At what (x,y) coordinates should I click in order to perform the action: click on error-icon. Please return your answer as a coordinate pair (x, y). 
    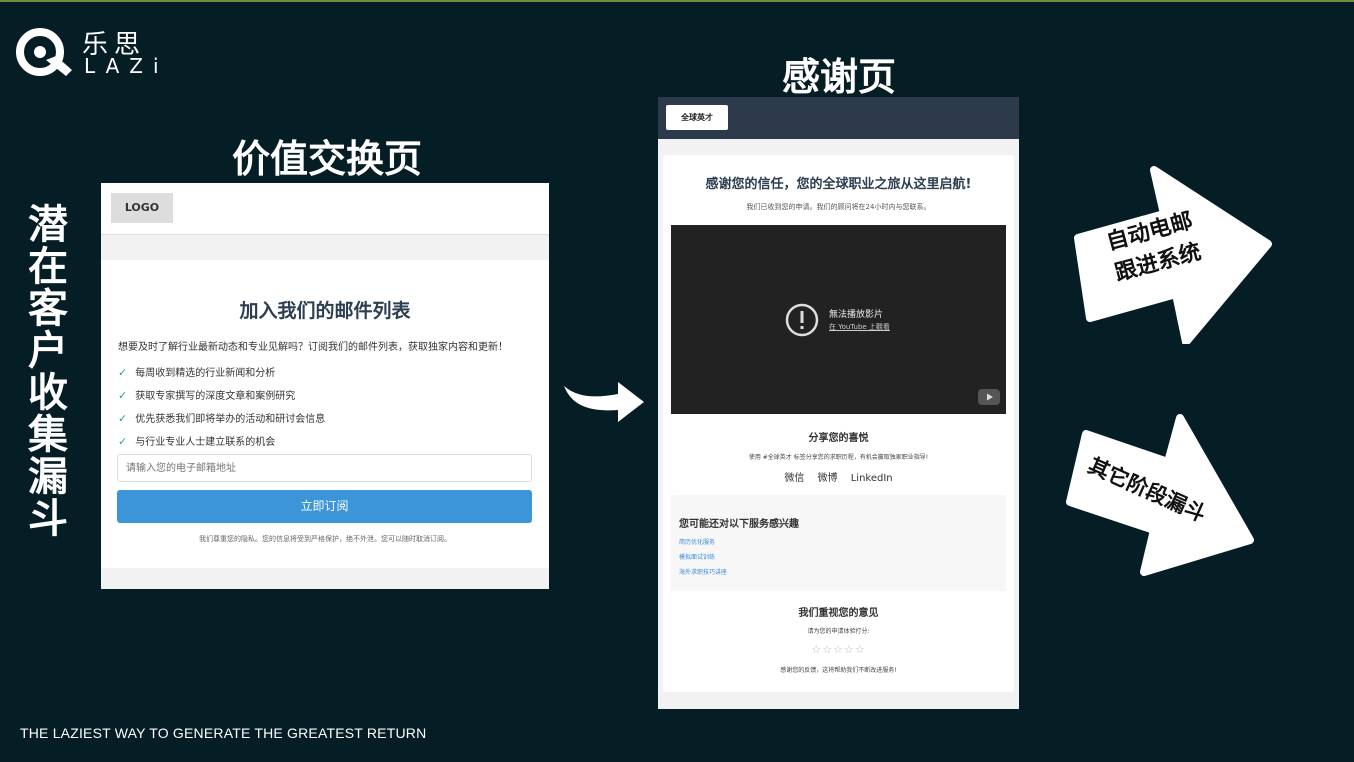
    Looking at the image, I should click on (802, 320).